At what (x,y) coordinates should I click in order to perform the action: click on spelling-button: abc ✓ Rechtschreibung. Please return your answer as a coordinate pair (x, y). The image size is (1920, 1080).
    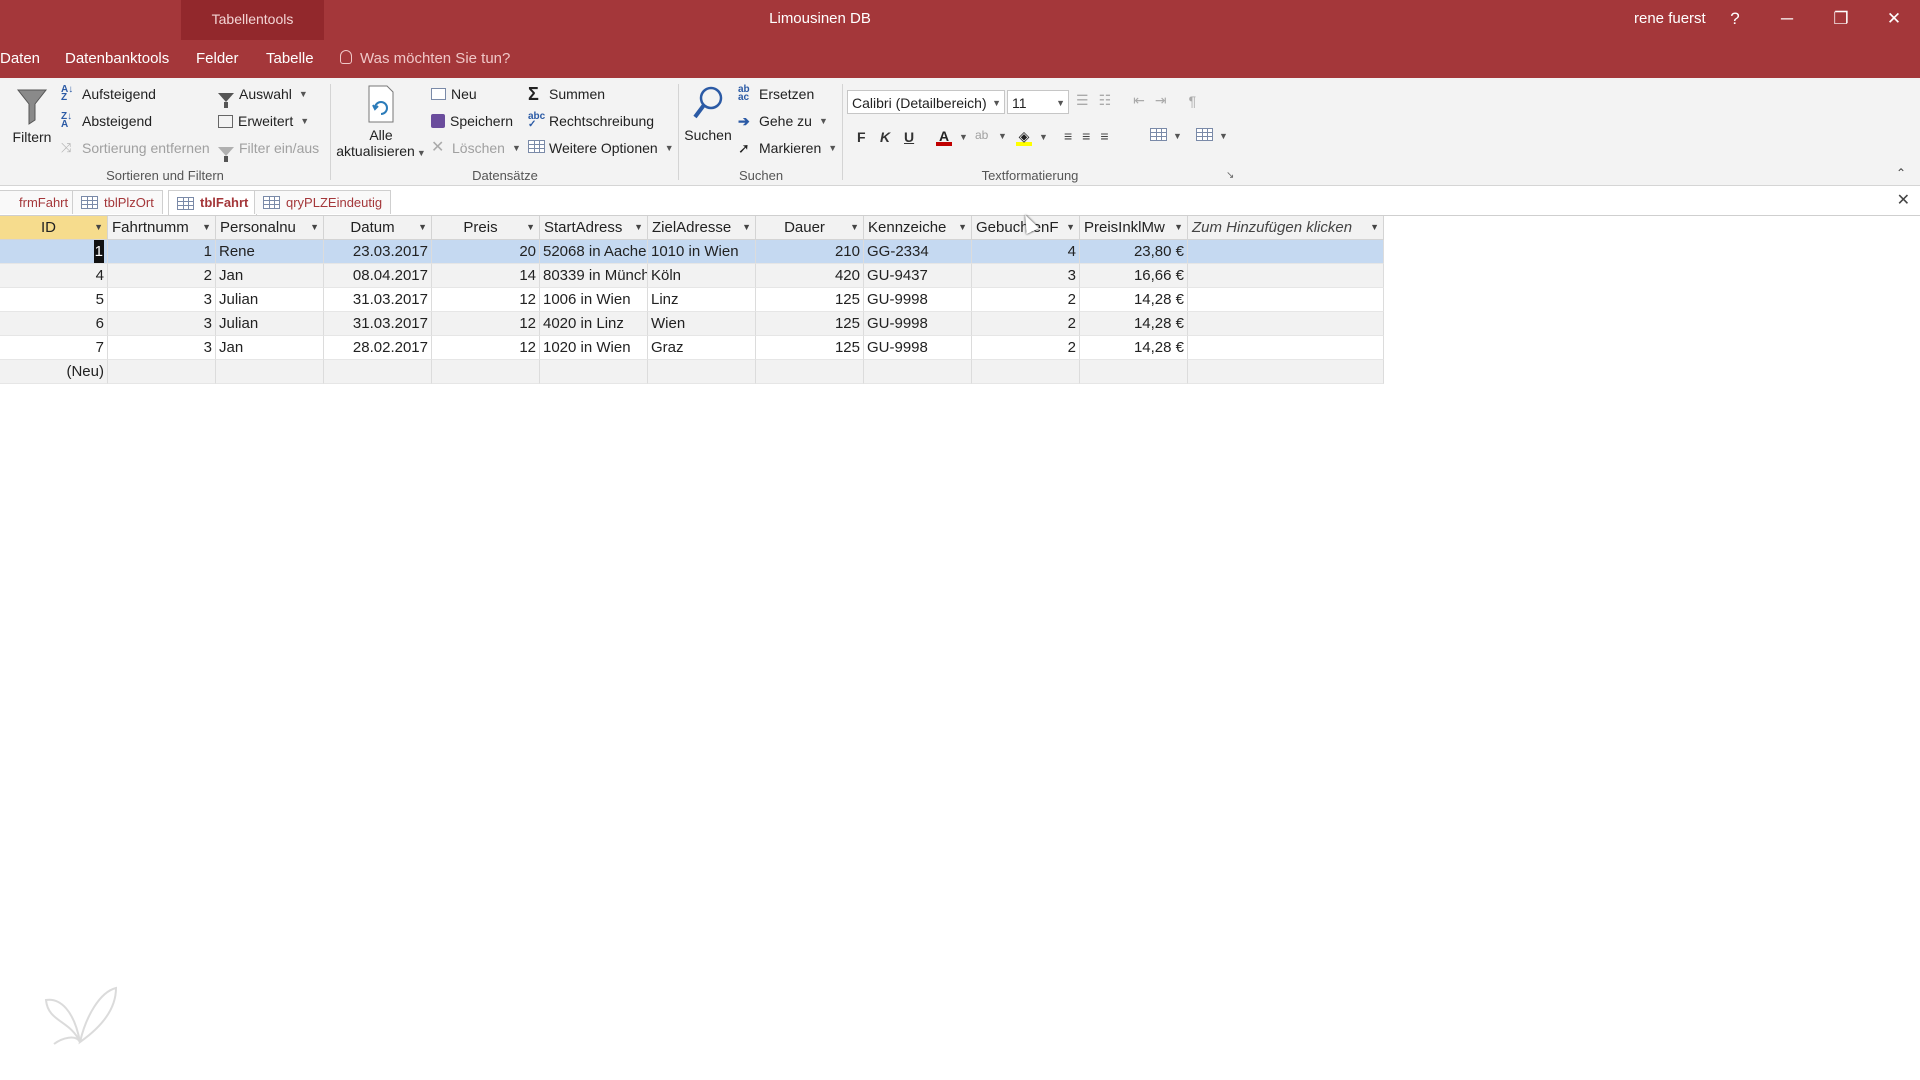
    Looking at the image, I should click on (591, 121).